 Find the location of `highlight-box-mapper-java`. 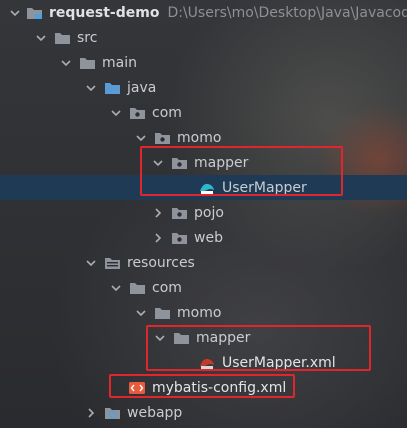

highlight-box-mapper-java is located at coordinates (241, 171).